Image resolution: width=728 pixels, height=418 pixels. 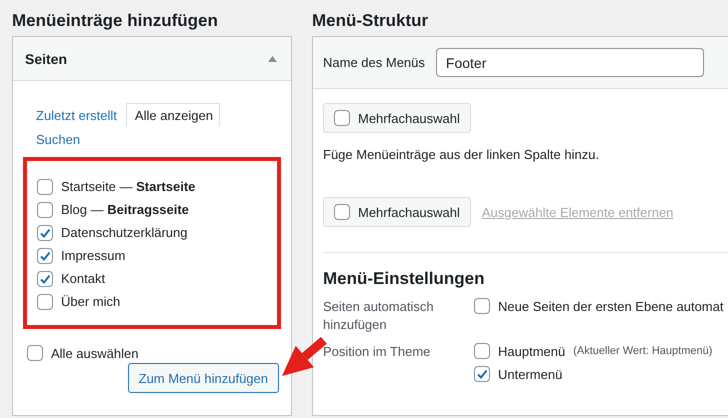 What do you see at coordinates (379, 316) in the screenshot?
I see `setting-label: Seiten automatisch hinzufügen` at bounding box center [379, 316].